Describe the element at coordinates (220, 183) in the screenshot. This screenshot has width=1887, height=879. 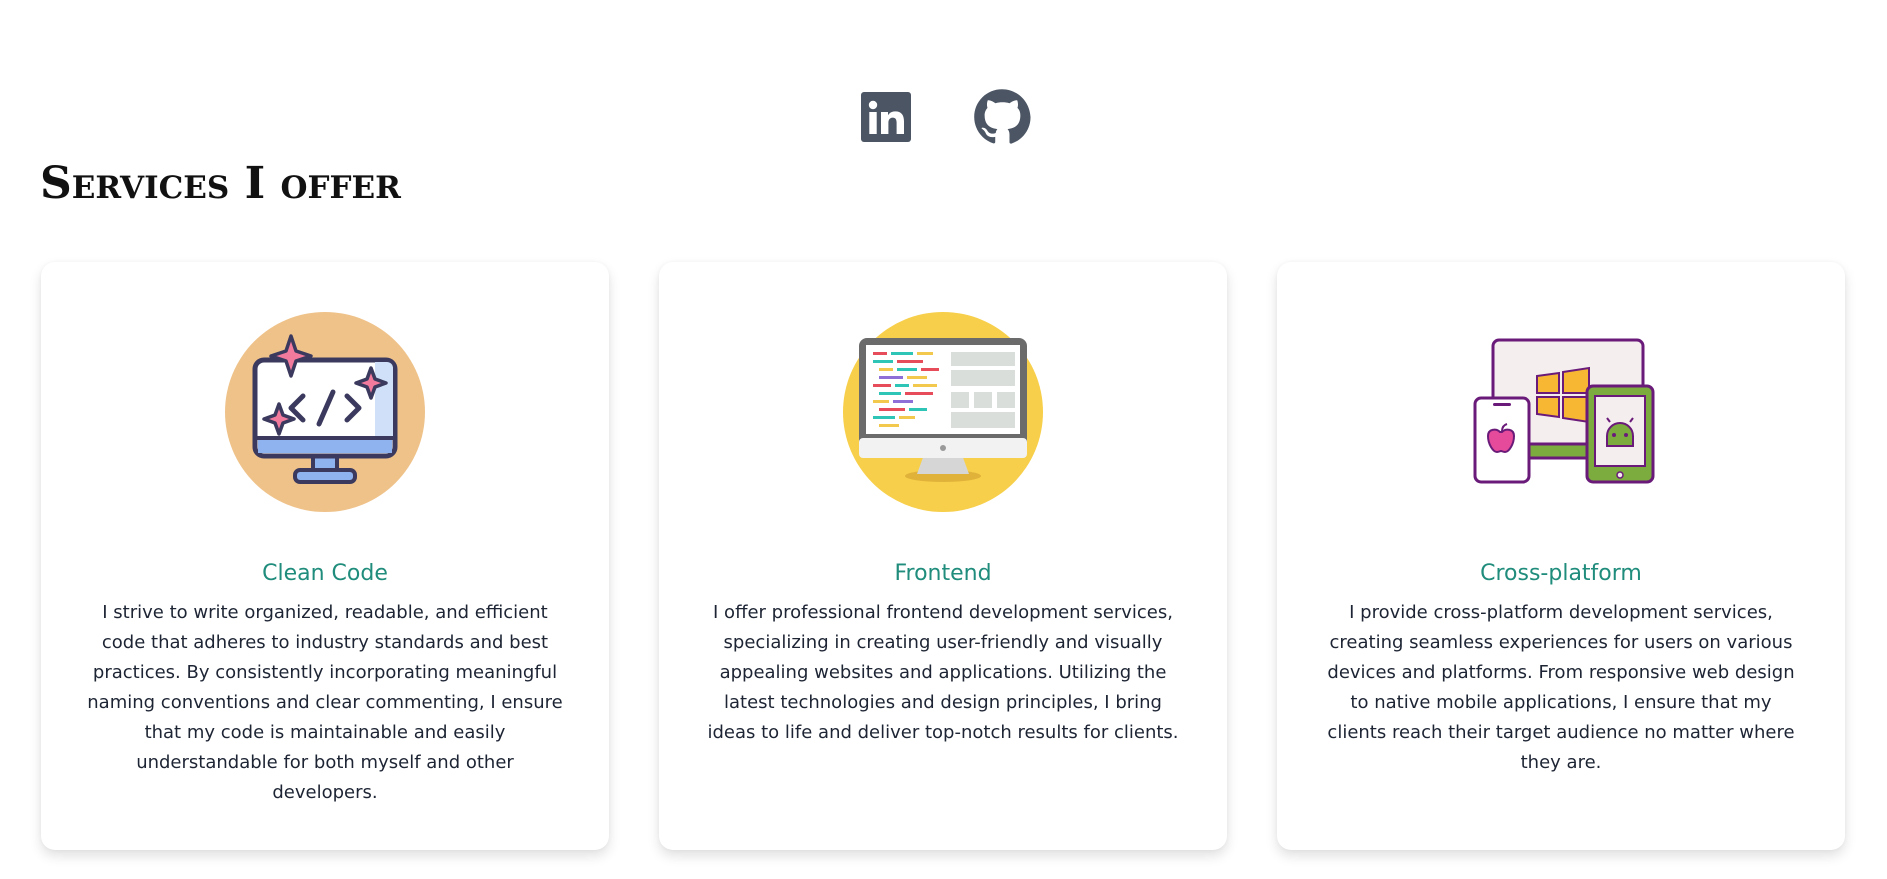
I see `section-title: Services I offer` at that location.